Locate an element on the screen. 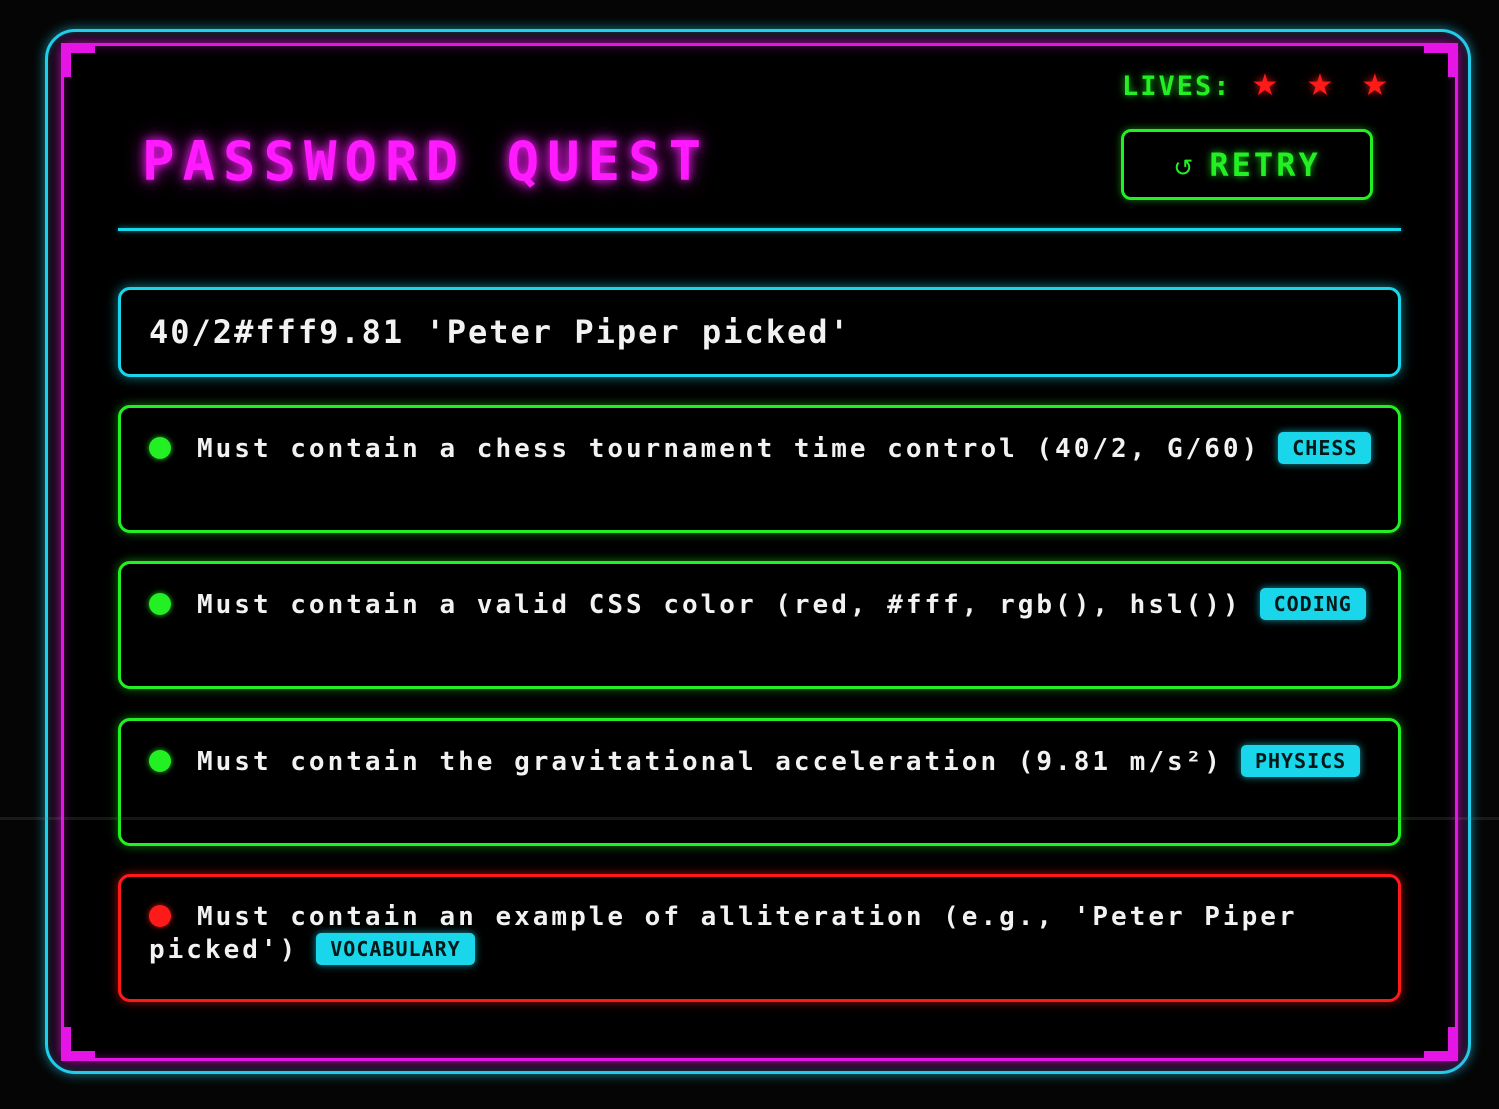 This screenshot has width=1499, height=1109. header-divider is located at coordinates (759, 229).